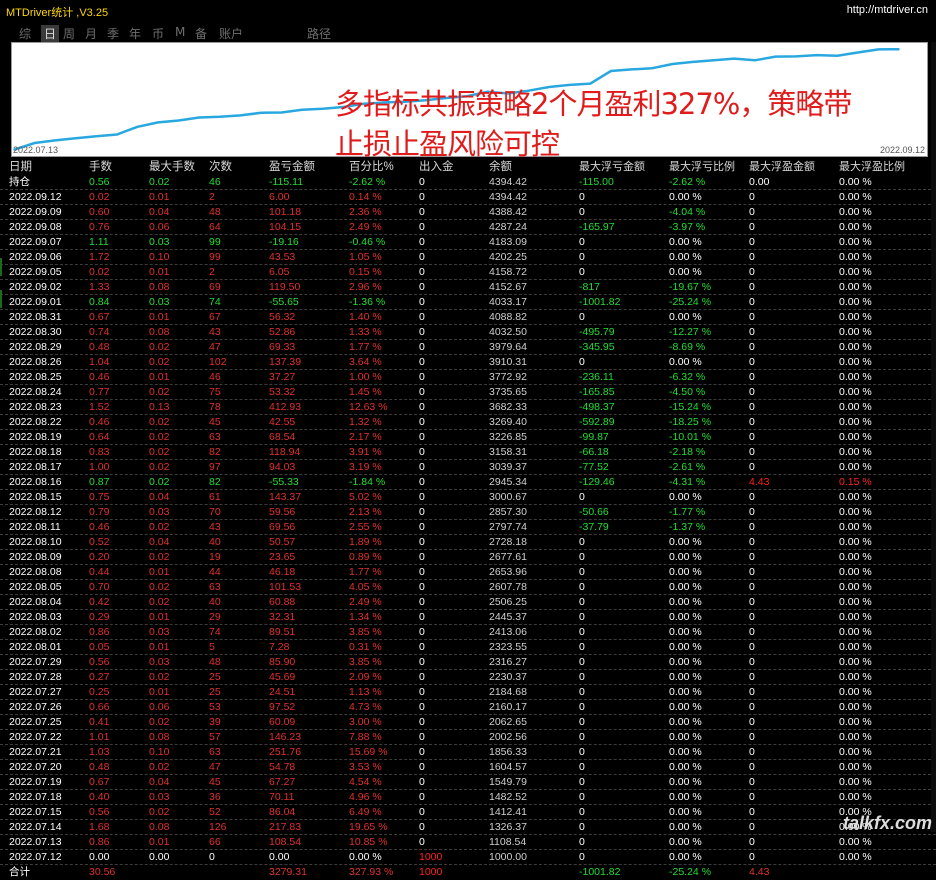 This screenshot has height=880, width=936. Describe the element at coordinates (508, 617) in the screenshot. I see `cell-col7: 2445.37` at that location.